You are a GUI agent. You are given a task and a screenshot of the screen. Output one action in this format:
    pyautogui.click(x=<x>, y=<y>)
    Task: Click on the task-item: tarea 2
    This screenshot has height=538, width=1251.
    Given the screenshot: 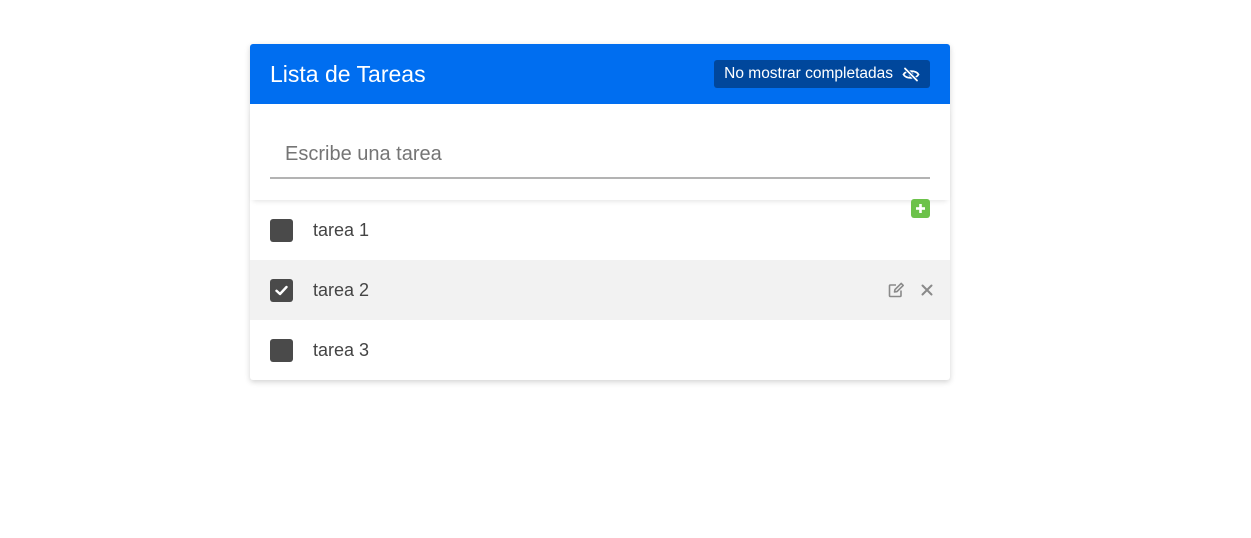 What is the action you would take?
    pyautogui.click(x=600, y=290)
    